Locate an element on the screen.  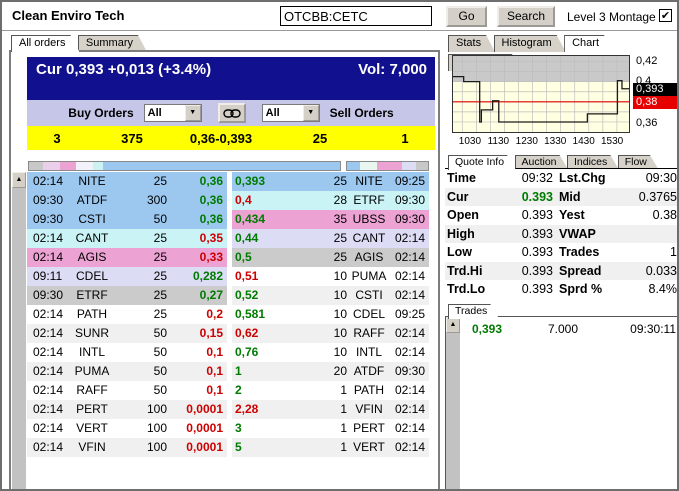
market-maker-id: NITE is located at coordinates (369, 181).